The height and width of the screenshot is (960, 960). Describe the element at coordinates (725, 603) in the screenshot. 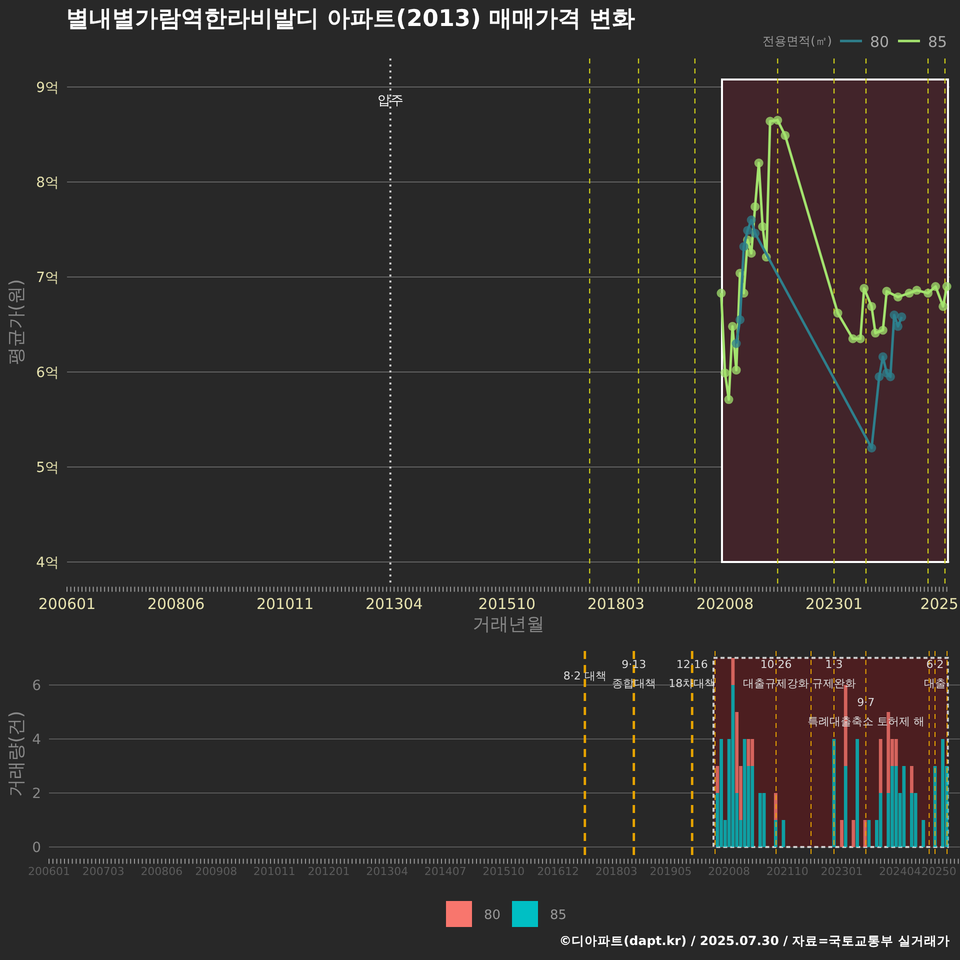

I see `x-tick-label: 202008` at that location.